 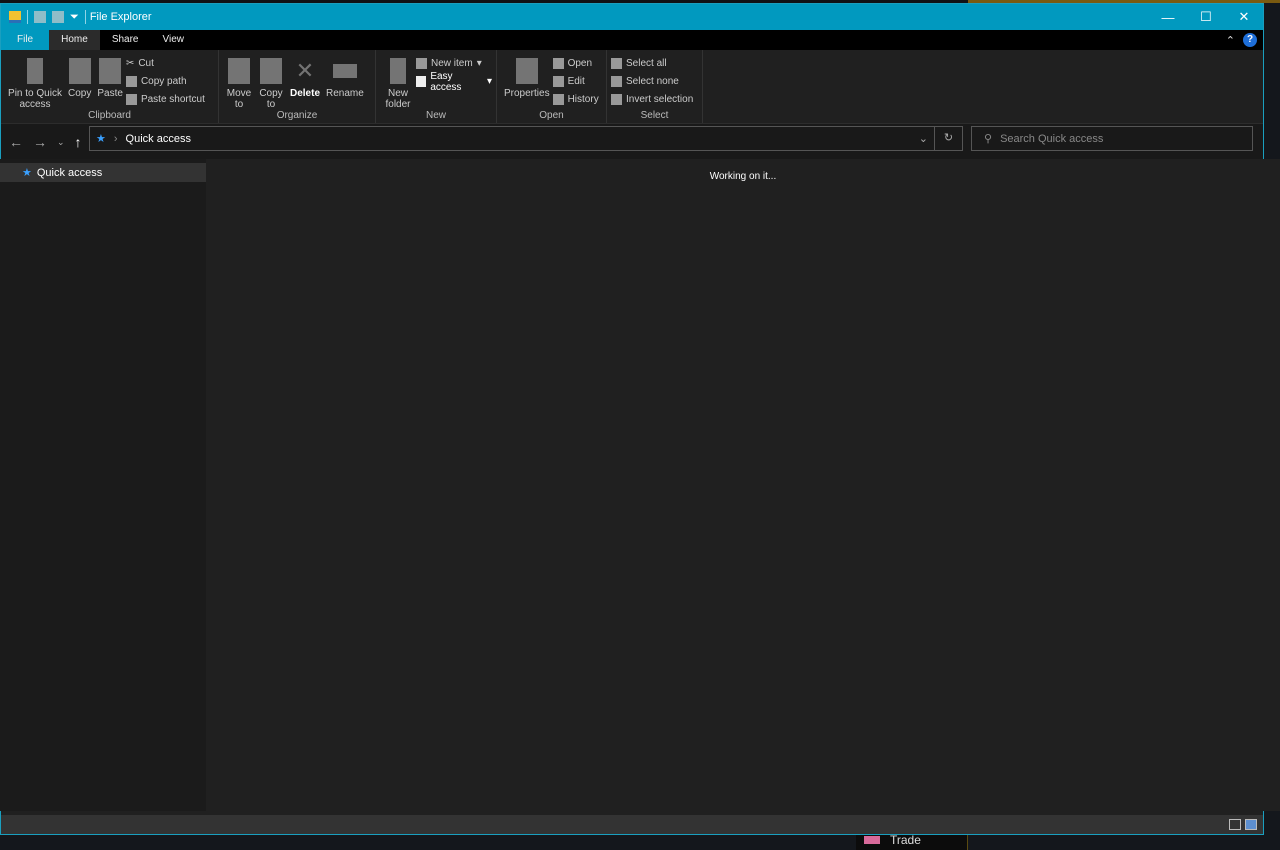 I want to click on open-button: Open, so click(x=575, y=63).